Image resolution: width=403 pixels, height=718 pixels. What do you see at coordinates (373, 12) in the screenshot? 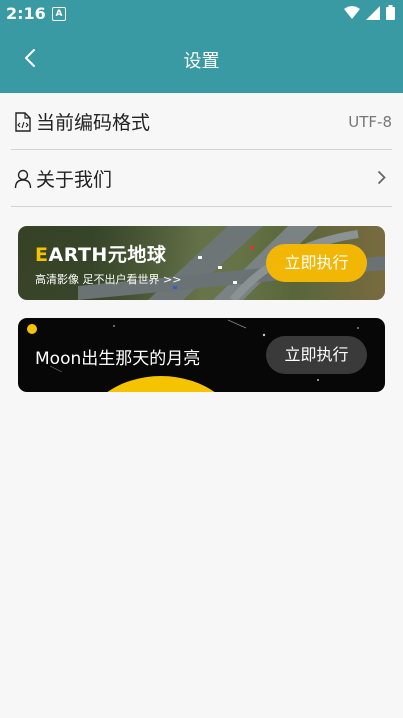
I see `signal-icon` at bounding box center [373, 12].